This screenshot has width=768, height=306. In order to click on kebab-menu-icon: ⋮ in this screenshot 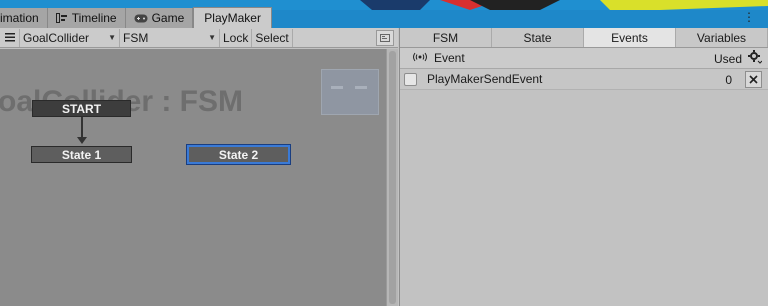, I will do `click(749, 17)`.